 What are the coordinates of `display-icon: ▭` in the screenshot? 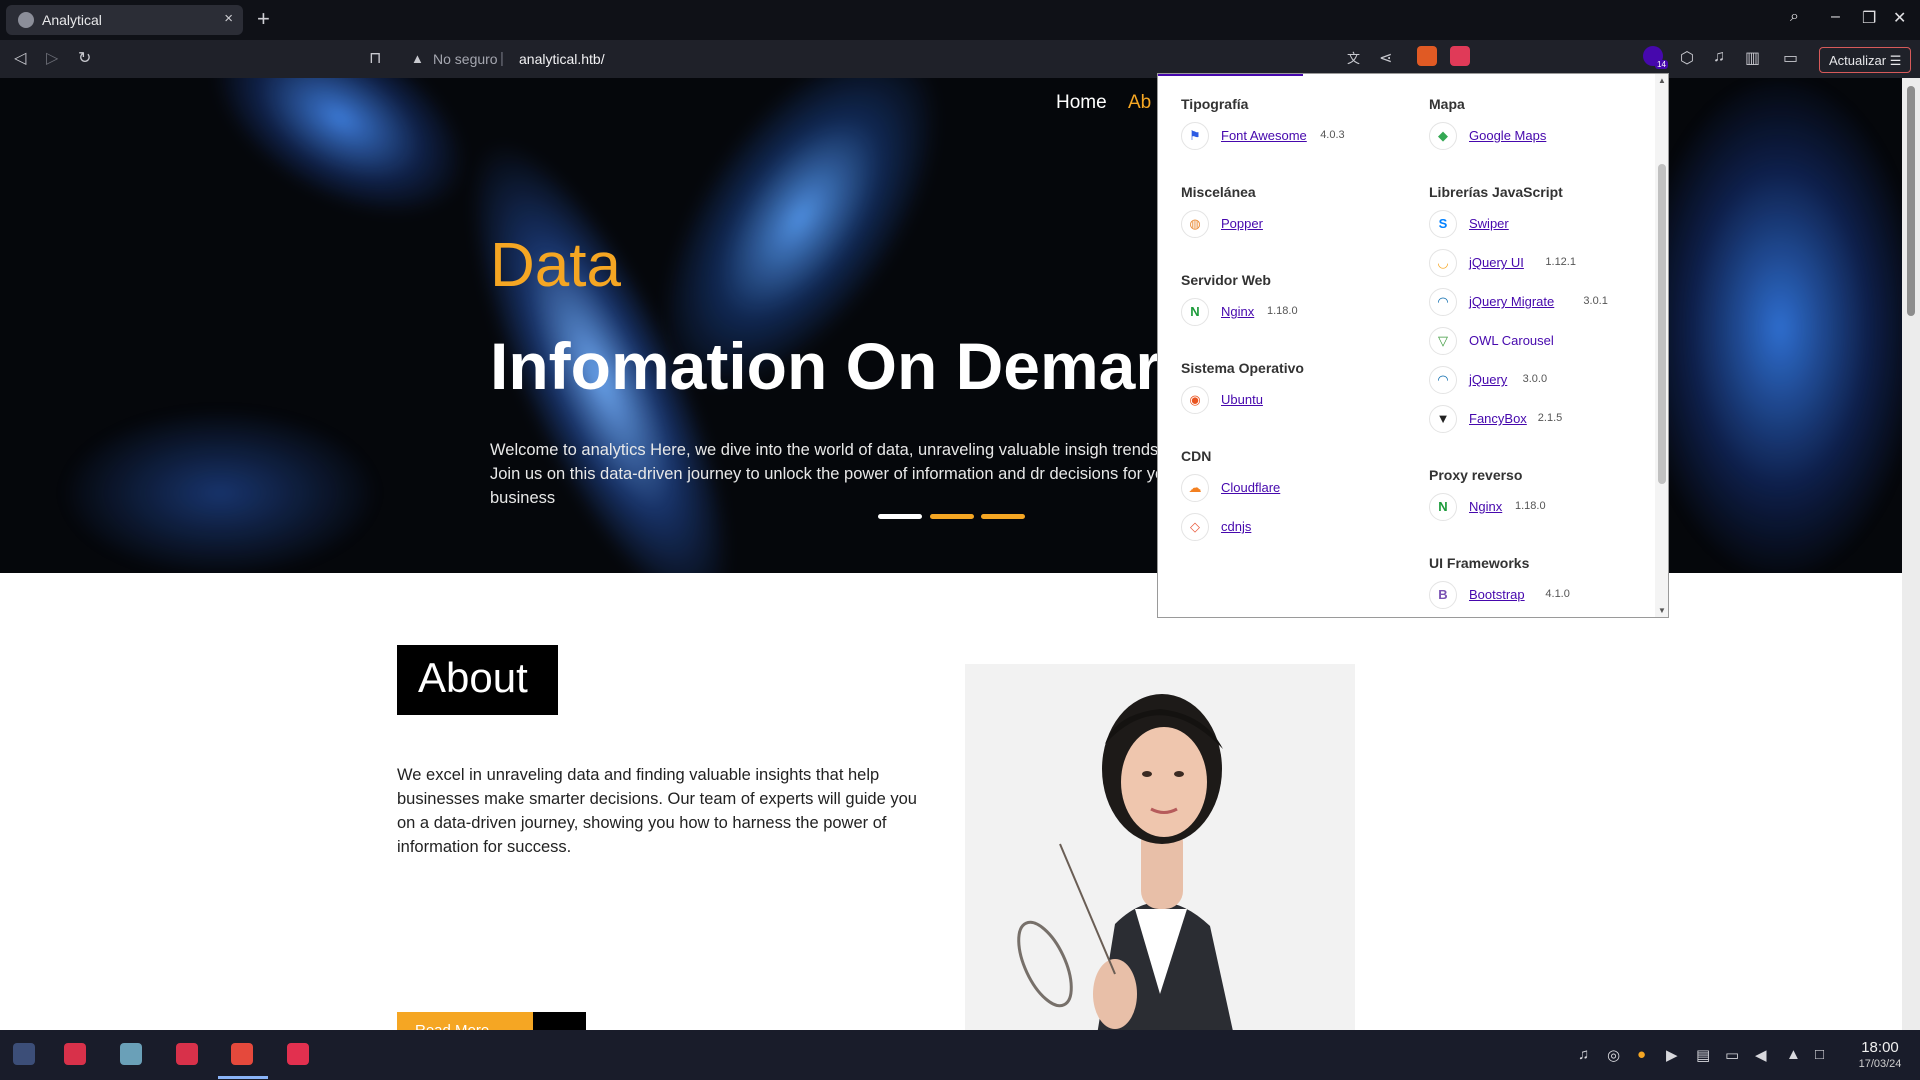 It's located at (1732, 1055).